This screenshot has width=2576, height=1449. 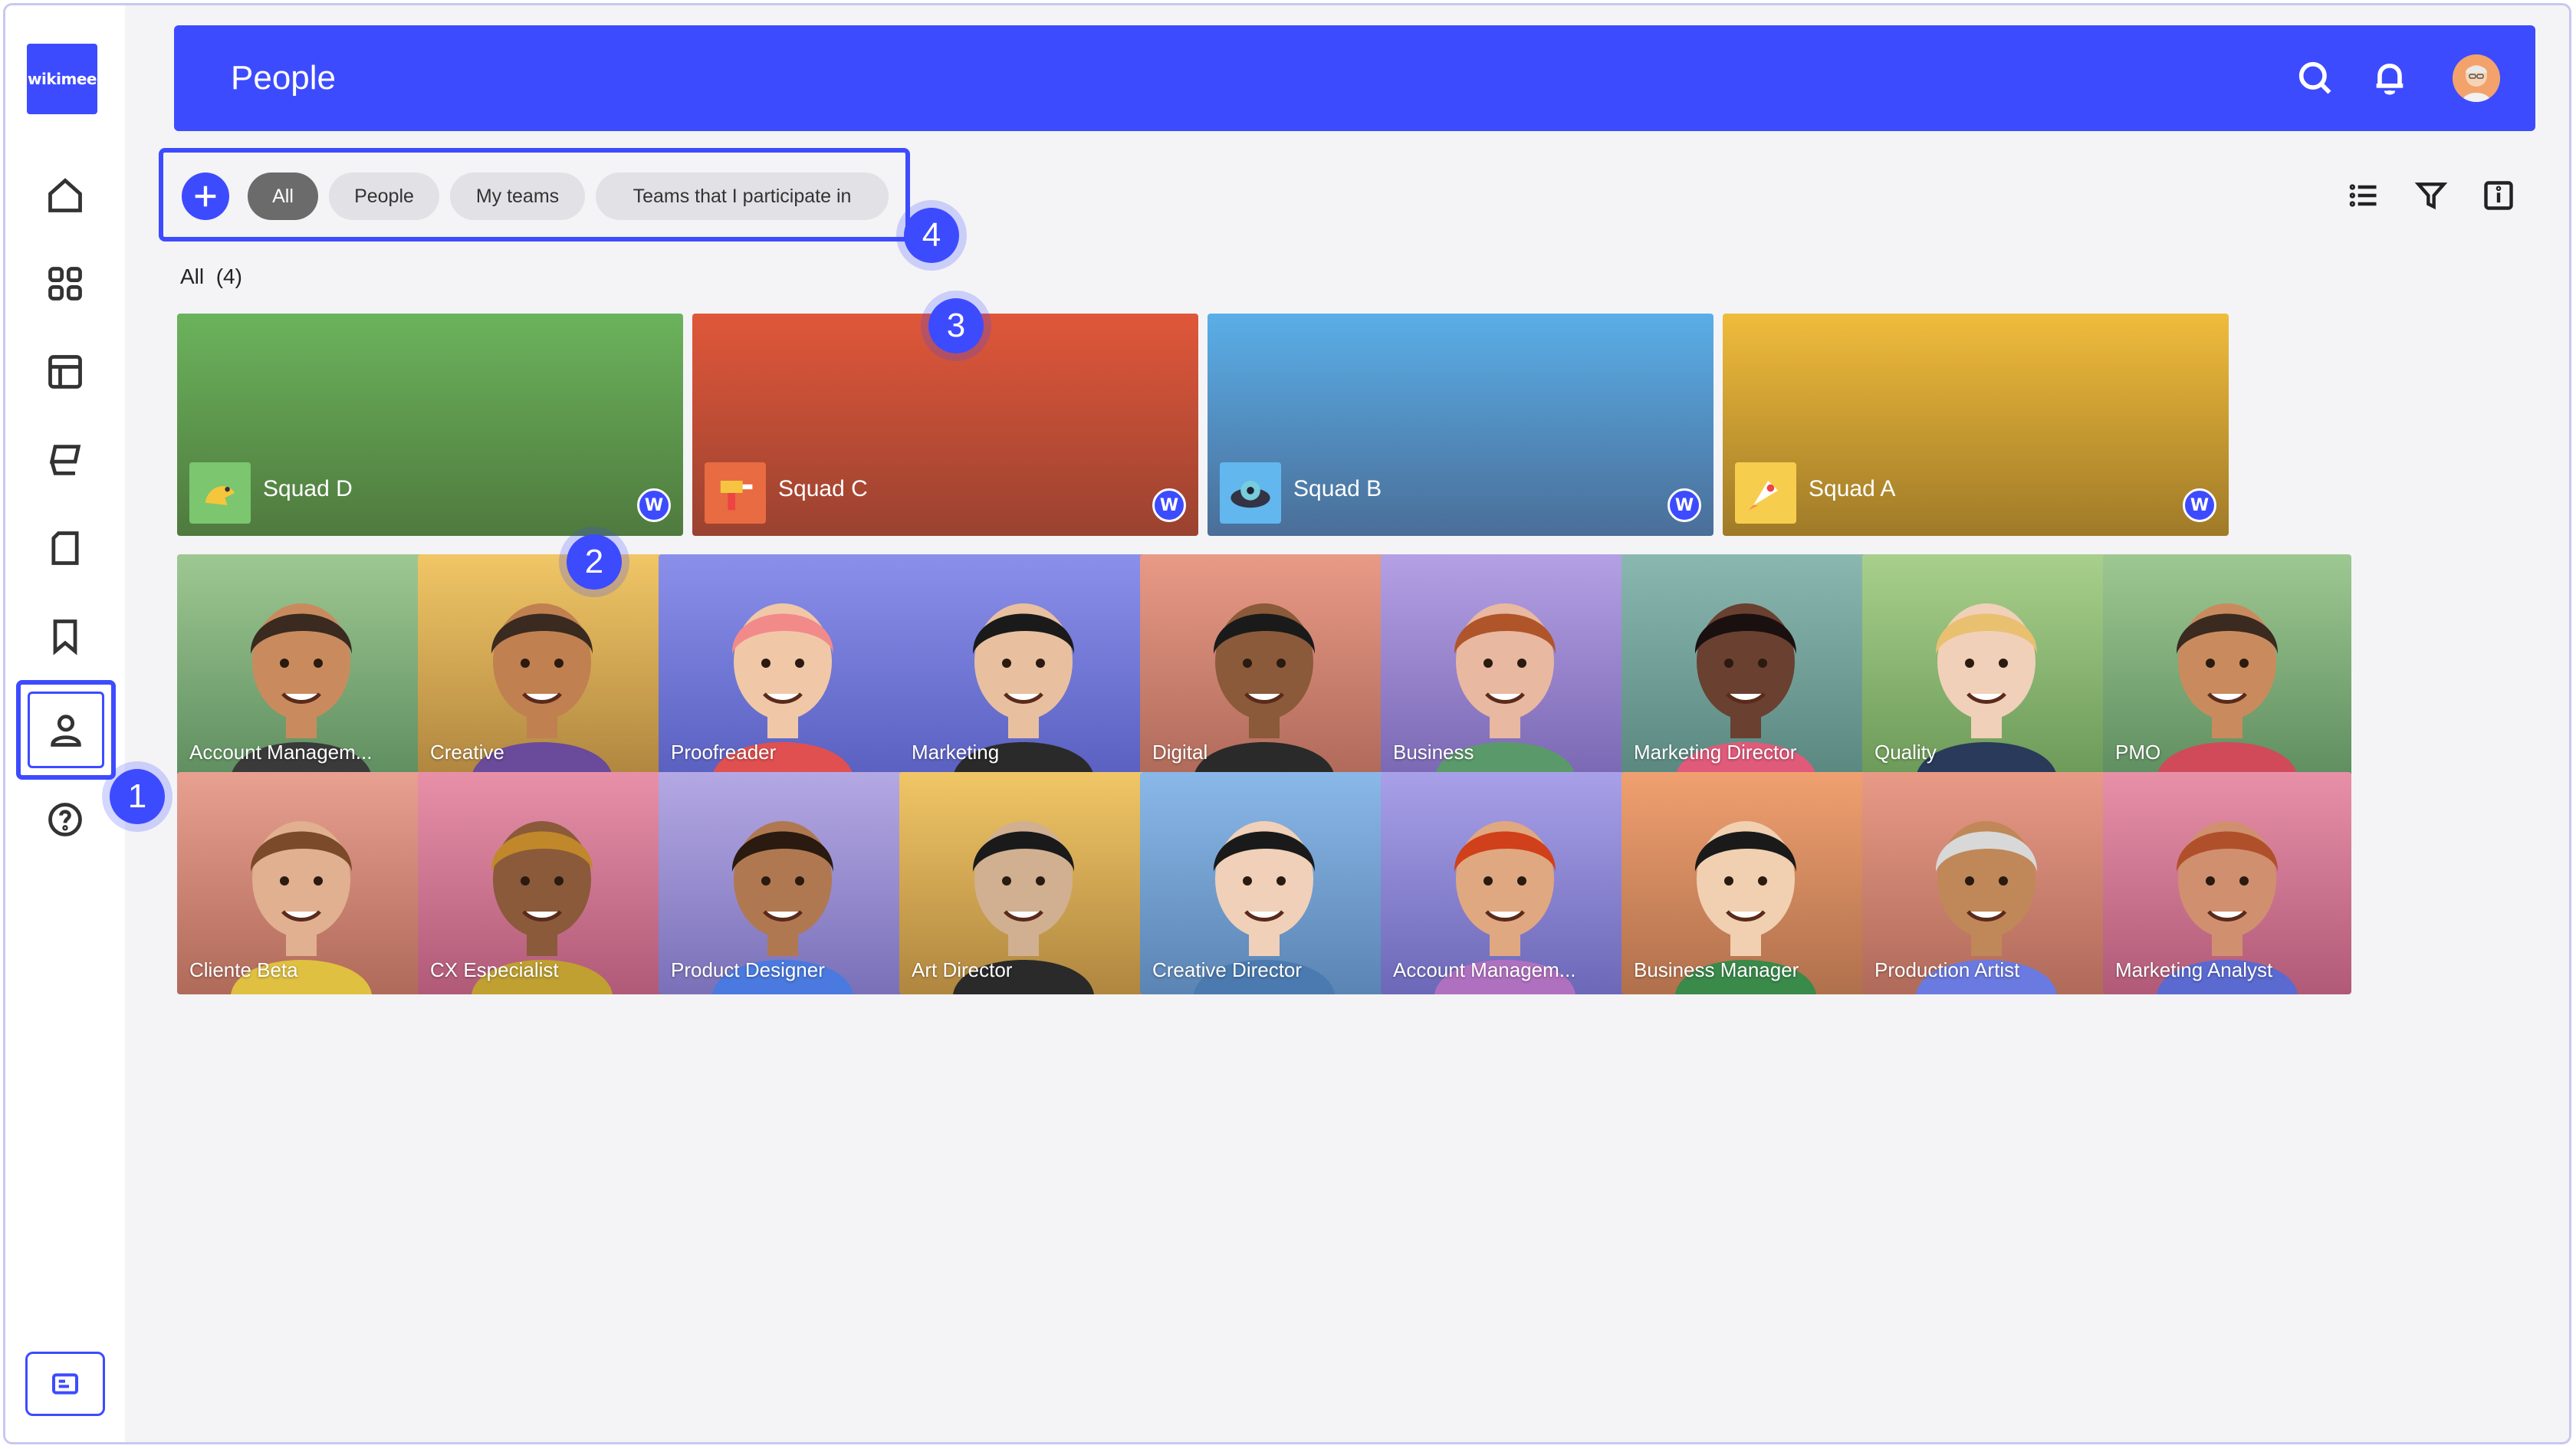 I want to click on help-icon, so click(x=66, y=820).